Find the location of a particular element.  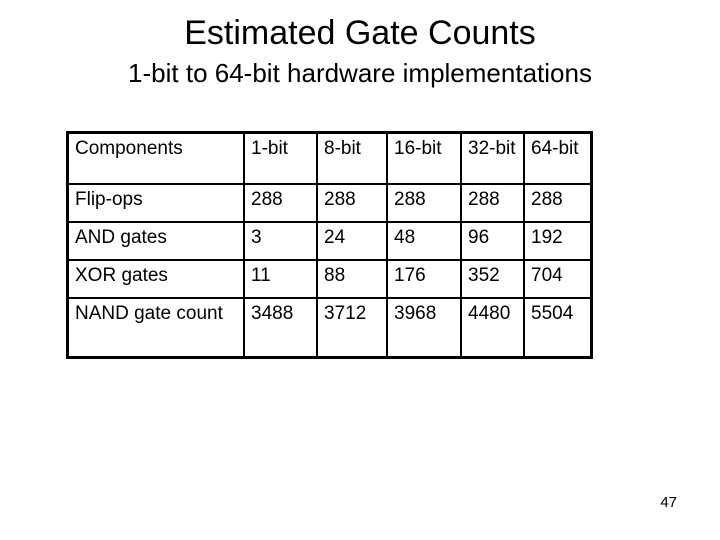

table-row: XOR gates 11 88 176 352 704 is located at coordinates (329, 279).